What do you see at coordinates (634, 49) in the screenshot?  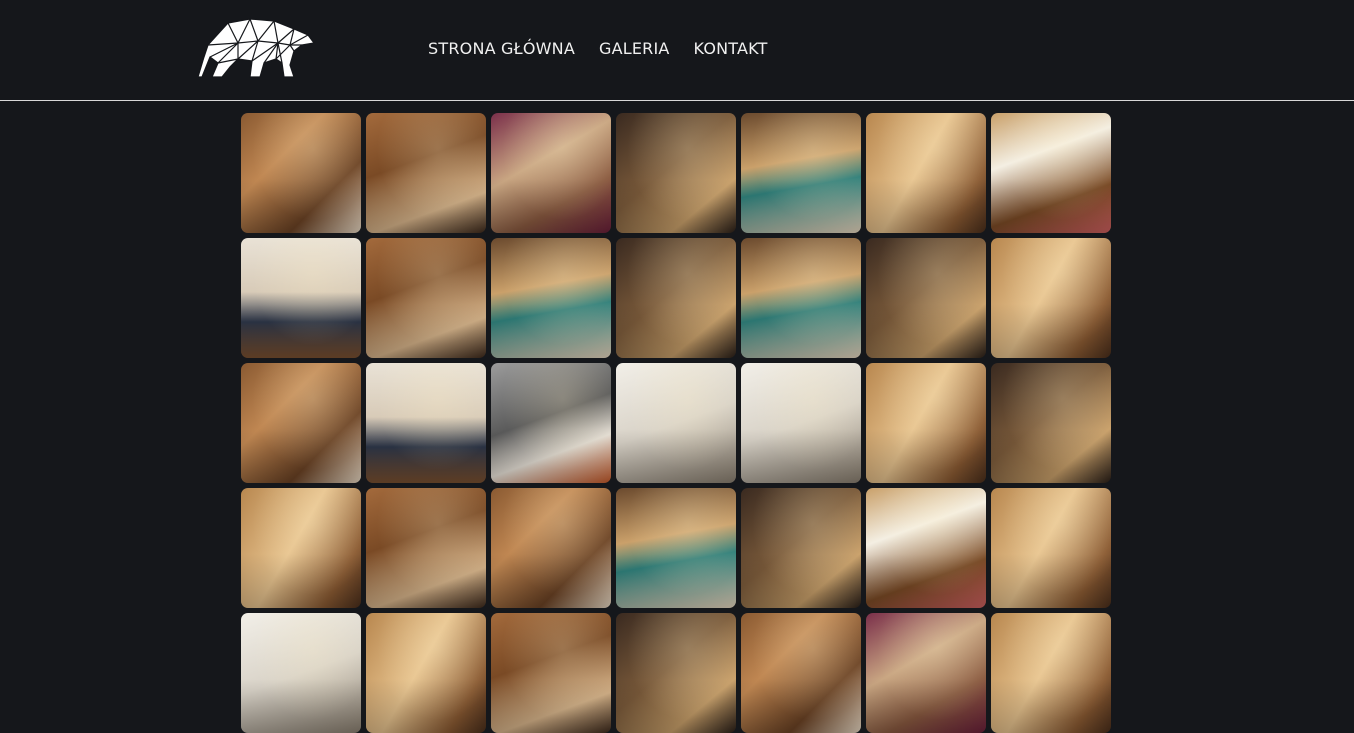 I see `nav-gallery-link: GALERIA` at bounding box center [634, 49].